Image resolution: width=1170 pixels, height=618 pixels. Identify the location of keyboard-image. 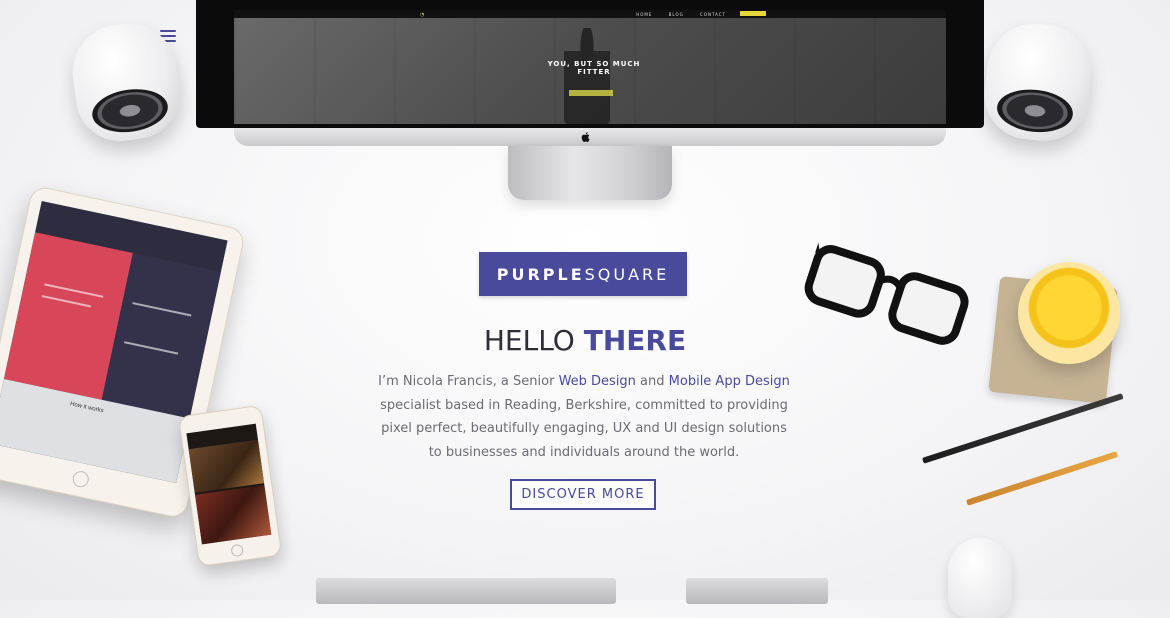
(466, 591).